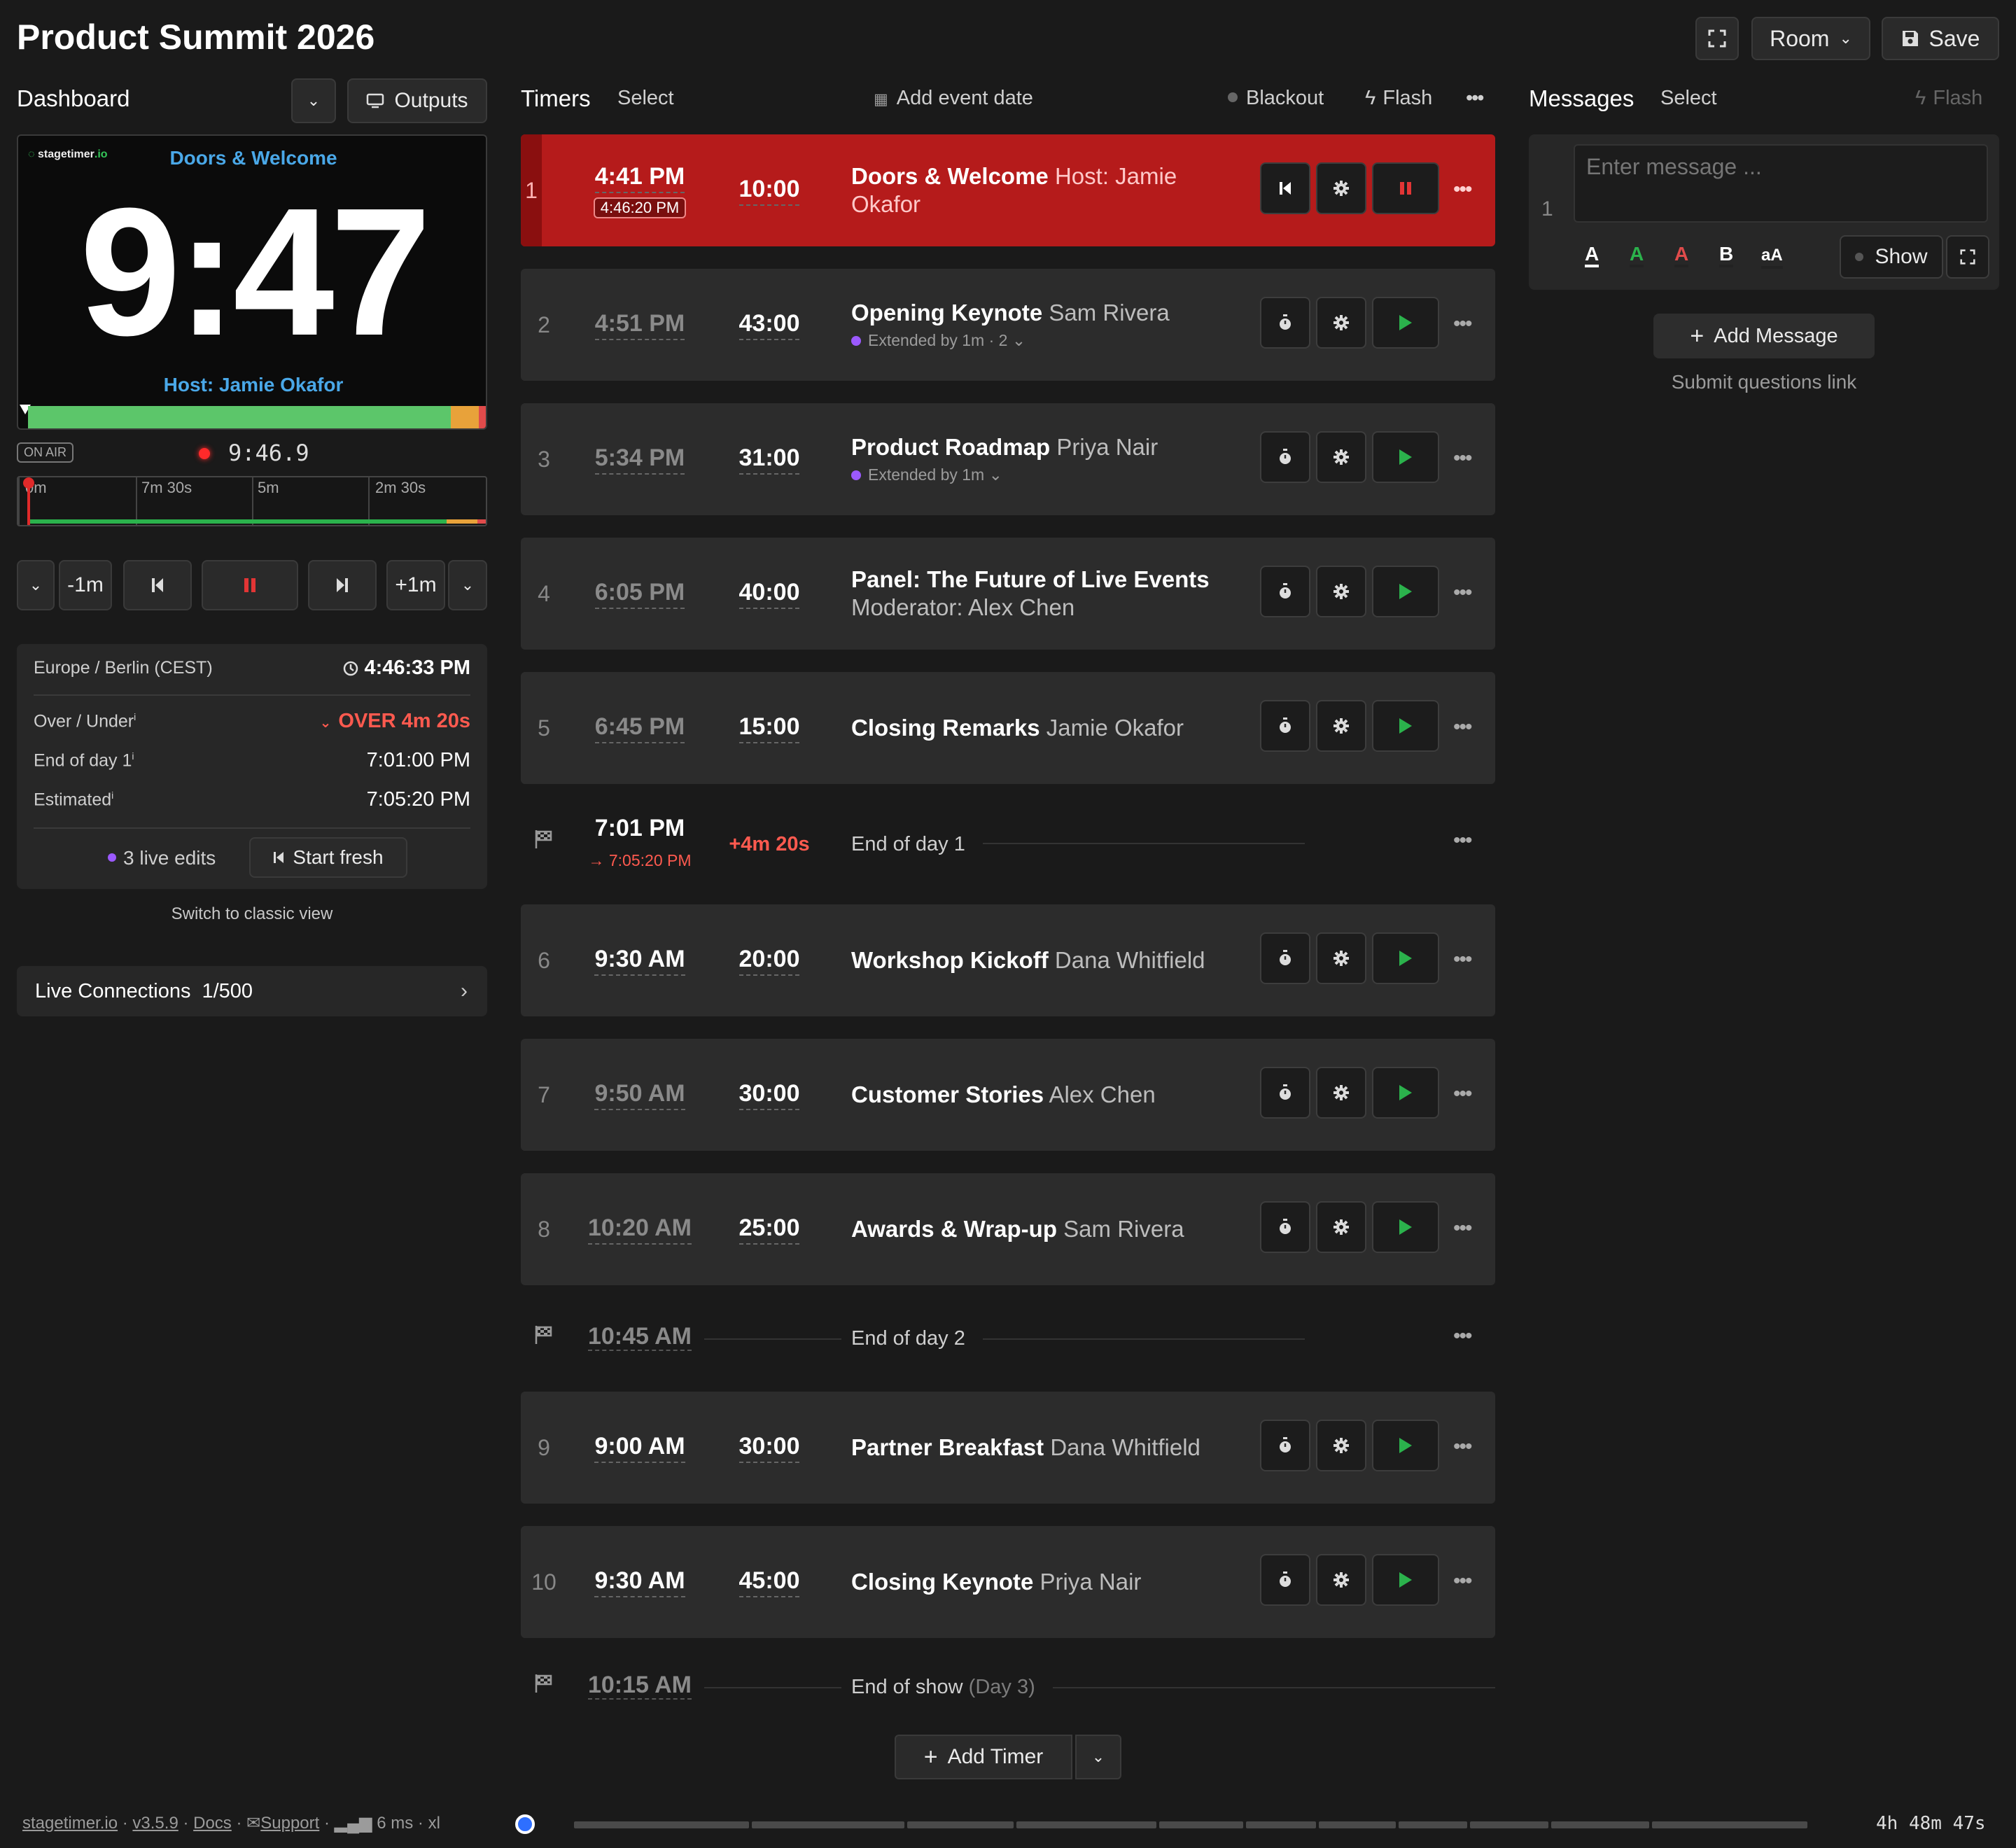 Image resolution: width=2016 pixels, height=1848 pixels. I want to click on timer-start: 10:20 AM, so click(640, 1229).